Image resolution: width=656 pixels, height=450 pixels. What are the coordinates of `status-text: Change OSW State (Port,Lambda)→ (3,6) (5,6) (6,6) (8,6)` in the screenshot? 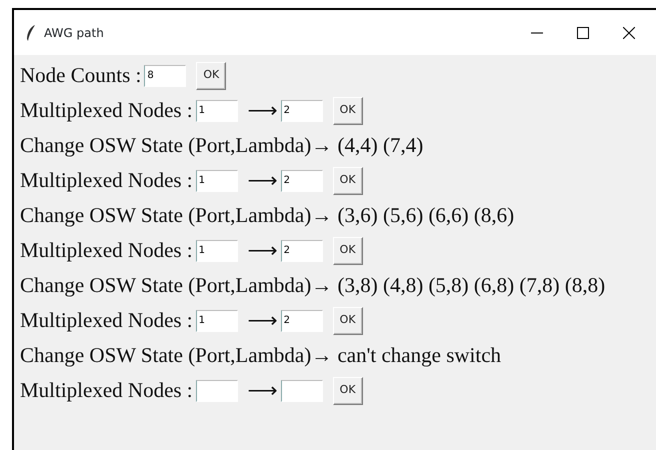 It's located at (267, 215).